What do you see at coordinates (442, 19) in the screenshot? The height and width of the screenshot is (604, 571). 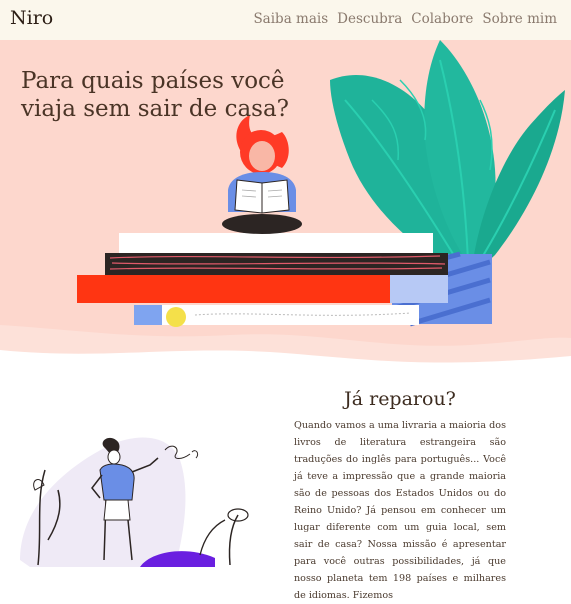 I see `nav-link-colabore: Colabore` at bounding box center [442, 19].